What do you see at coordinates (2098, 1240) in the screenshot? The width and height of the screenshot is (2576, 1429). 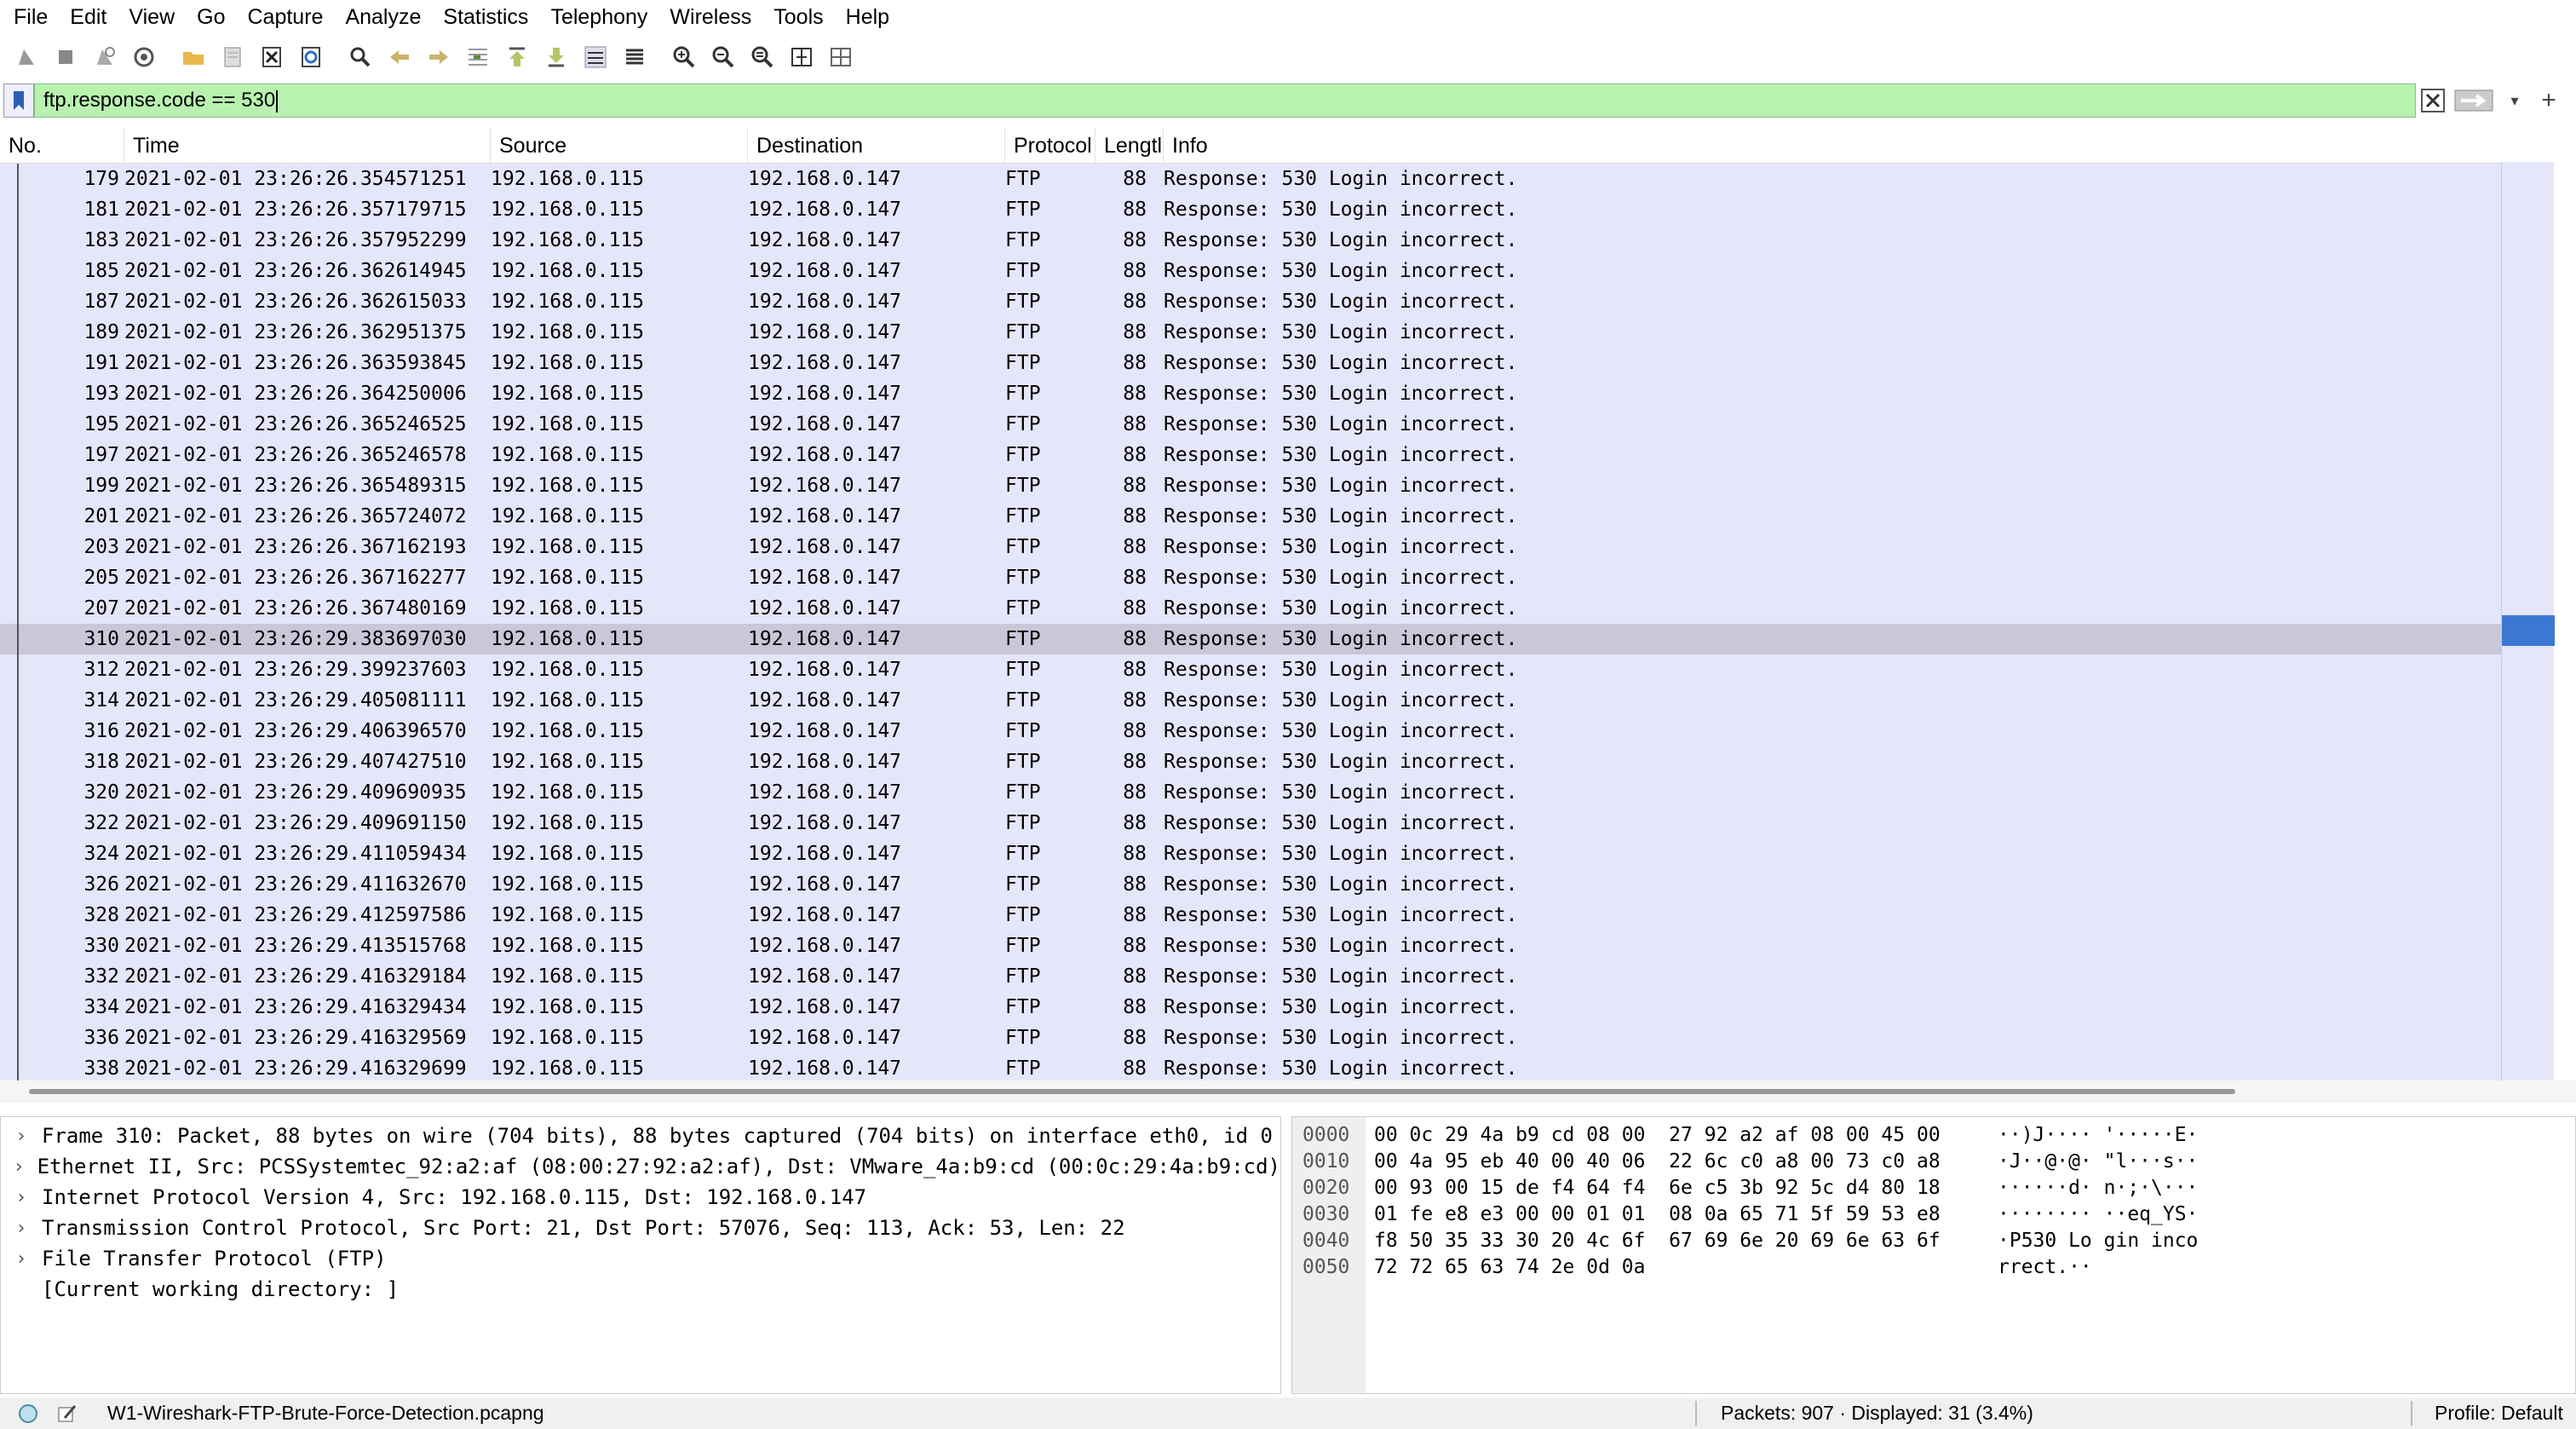 I see `byte-ascii: ·P530 Lo gin inco` at bounding box center [2098, 1240].